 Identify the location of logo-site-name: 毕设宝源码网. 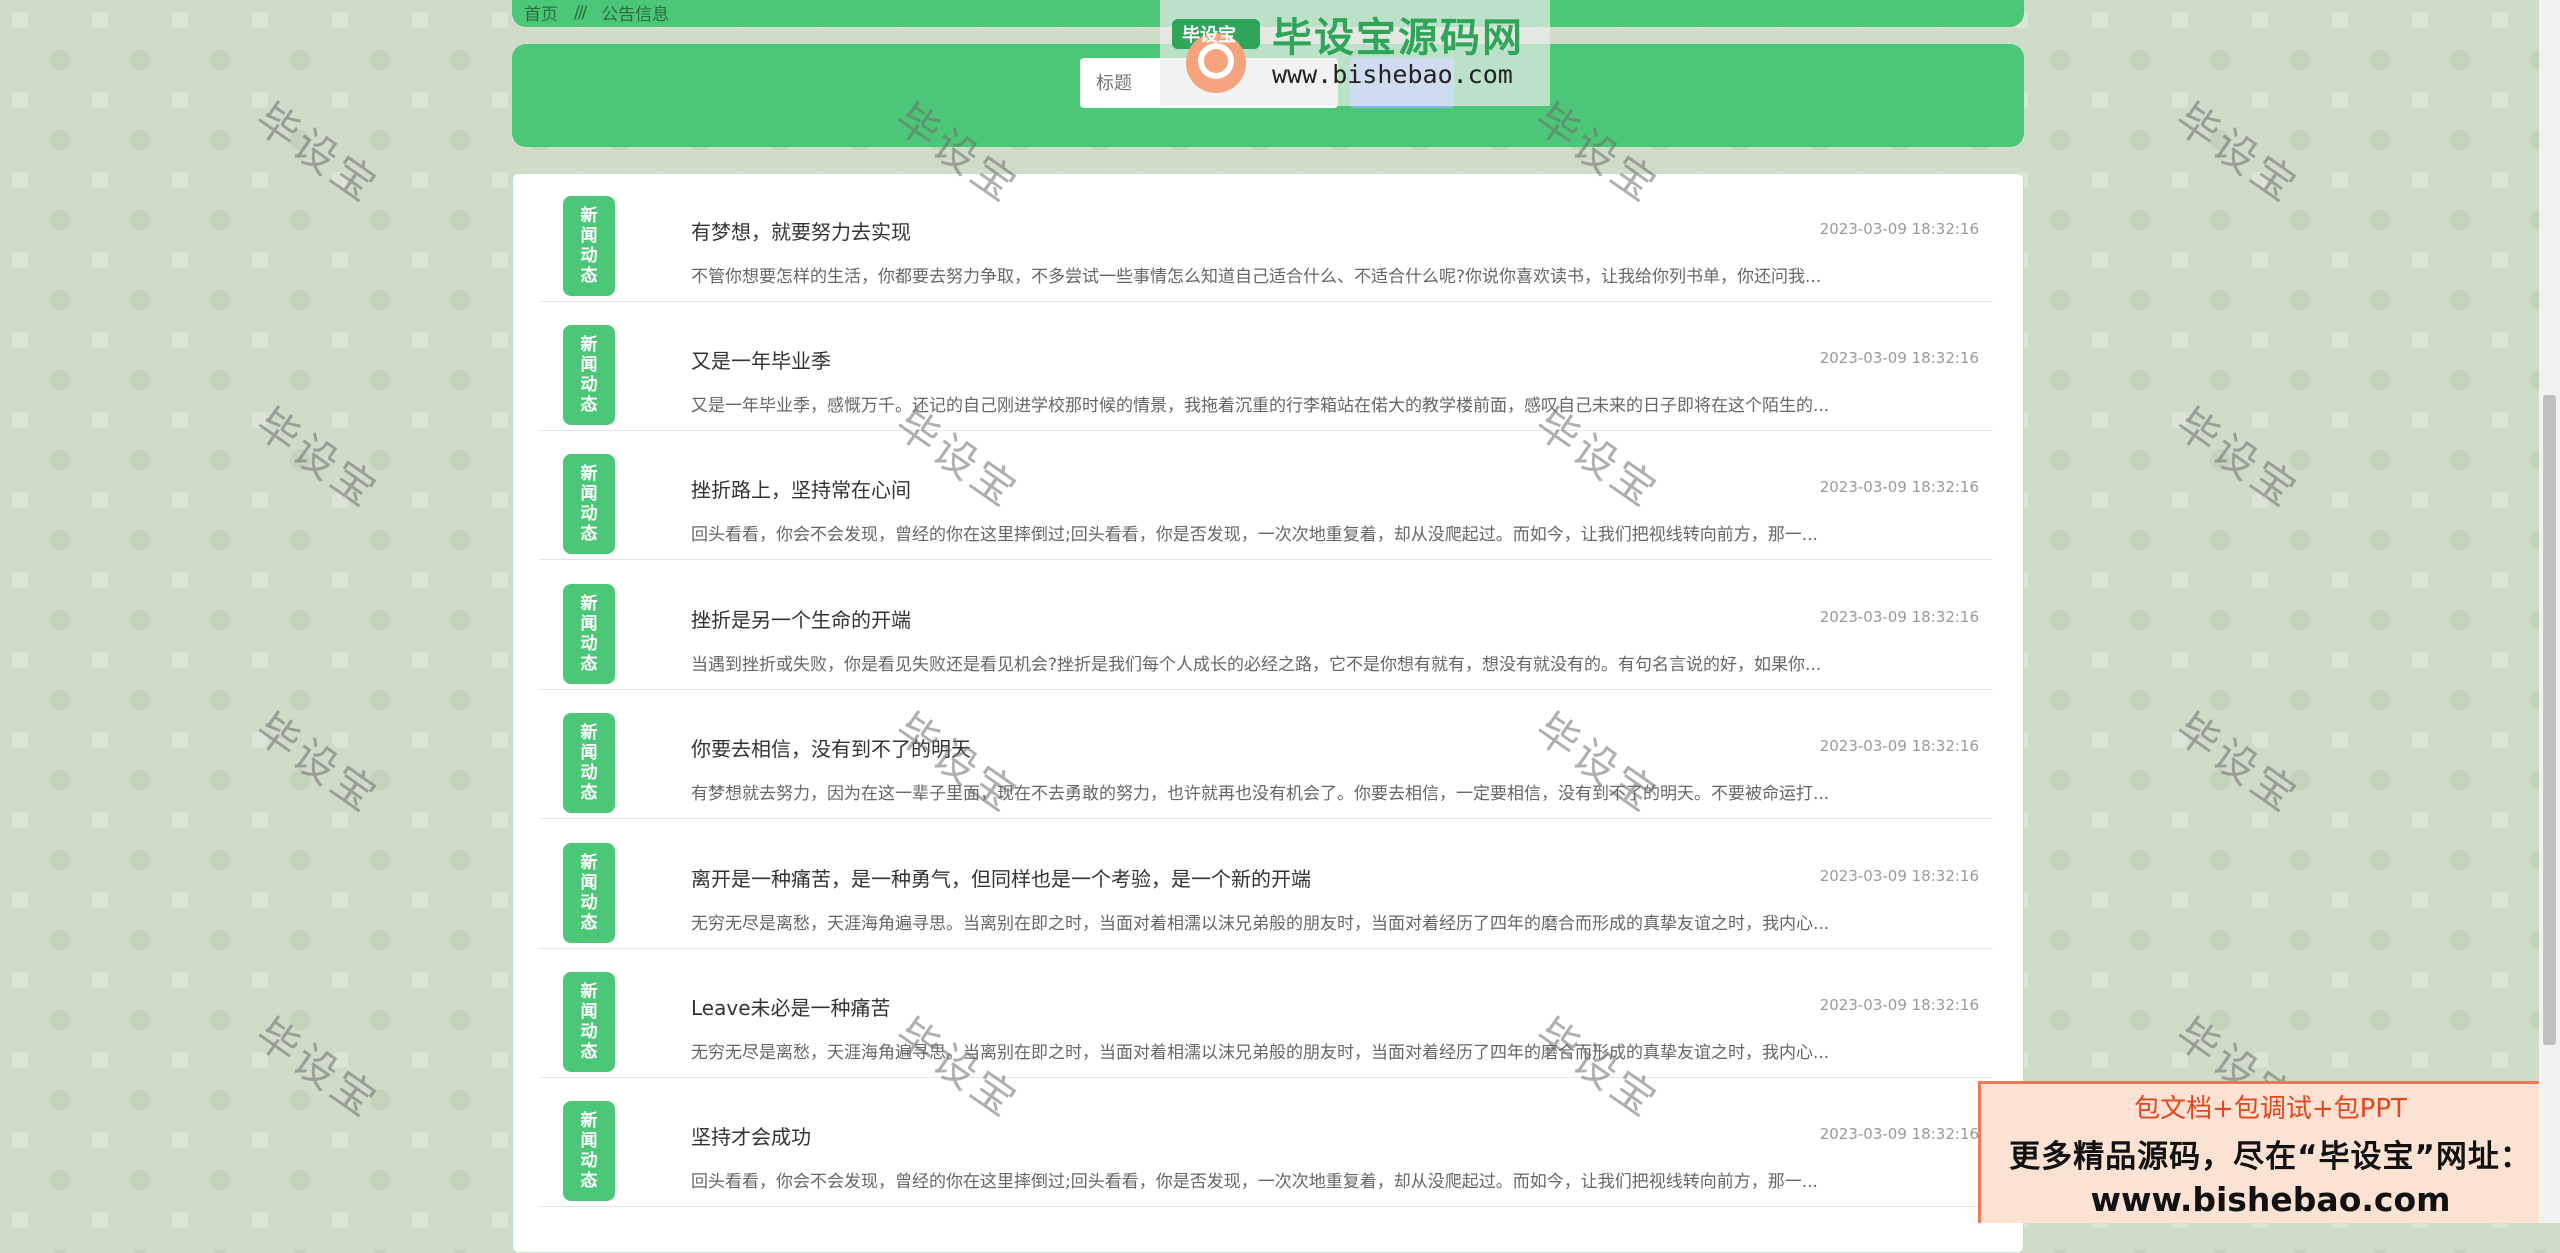
(1398, 38).